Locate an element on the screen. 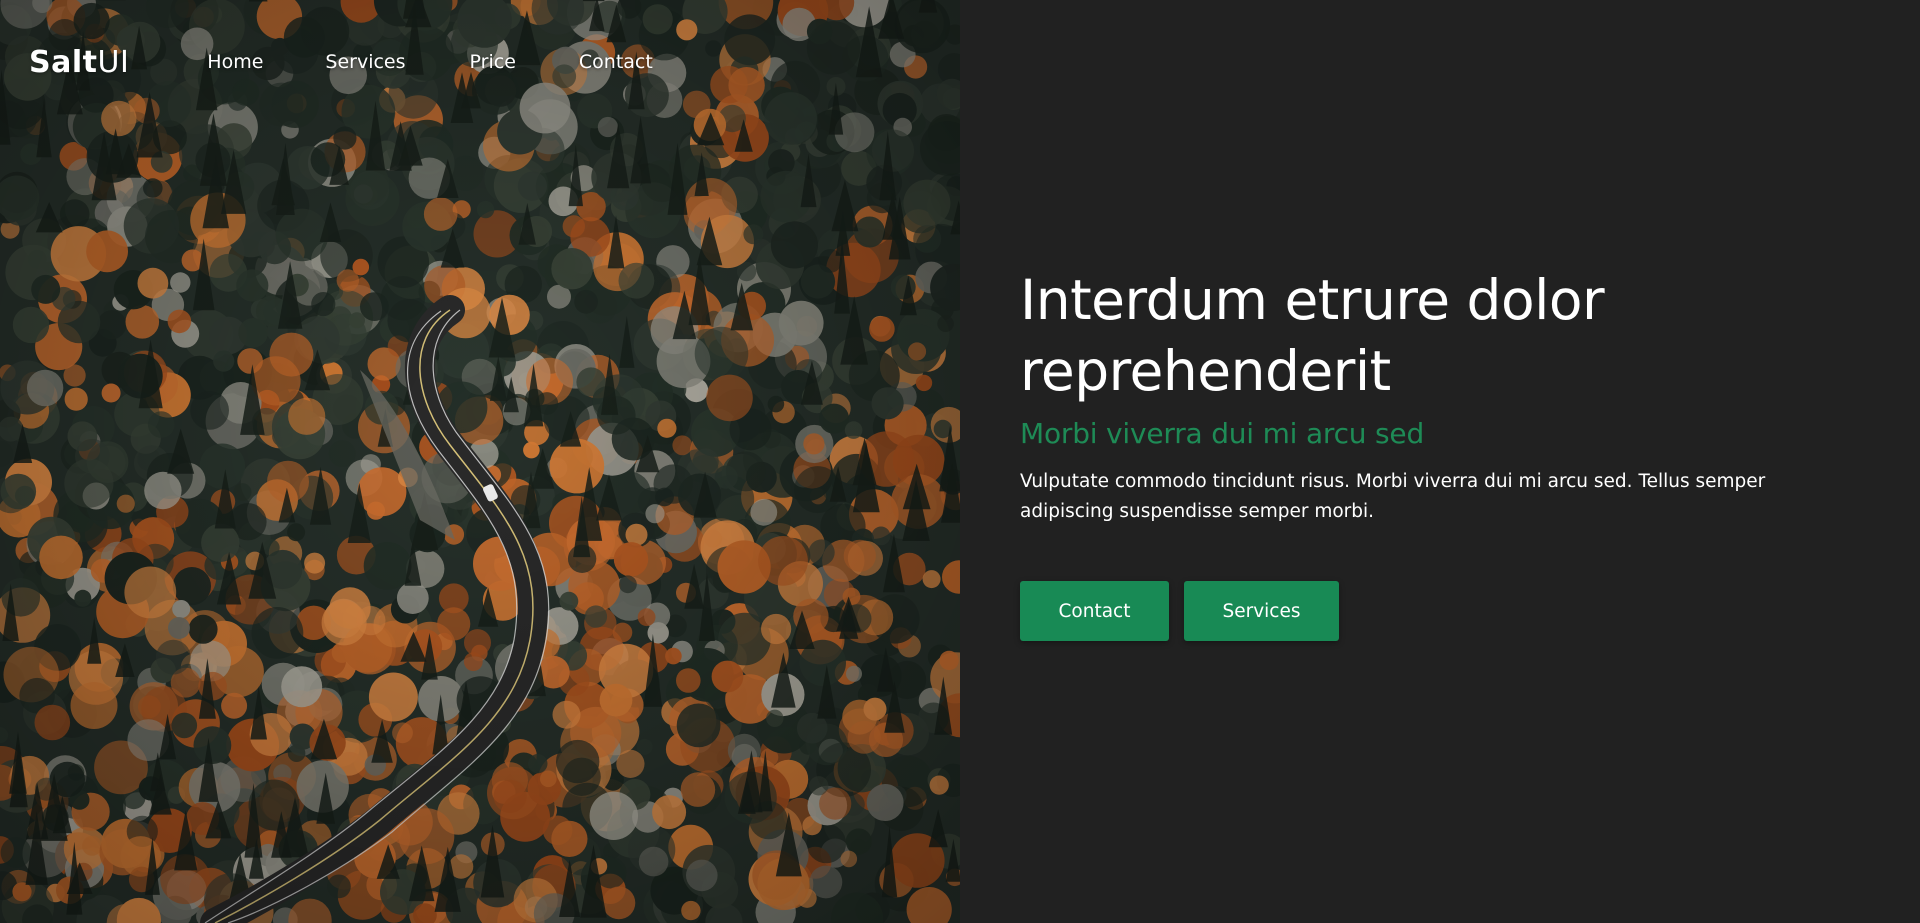 The image size is (1920, 923). logo: SaltUI is located at coordinates (79, 62).